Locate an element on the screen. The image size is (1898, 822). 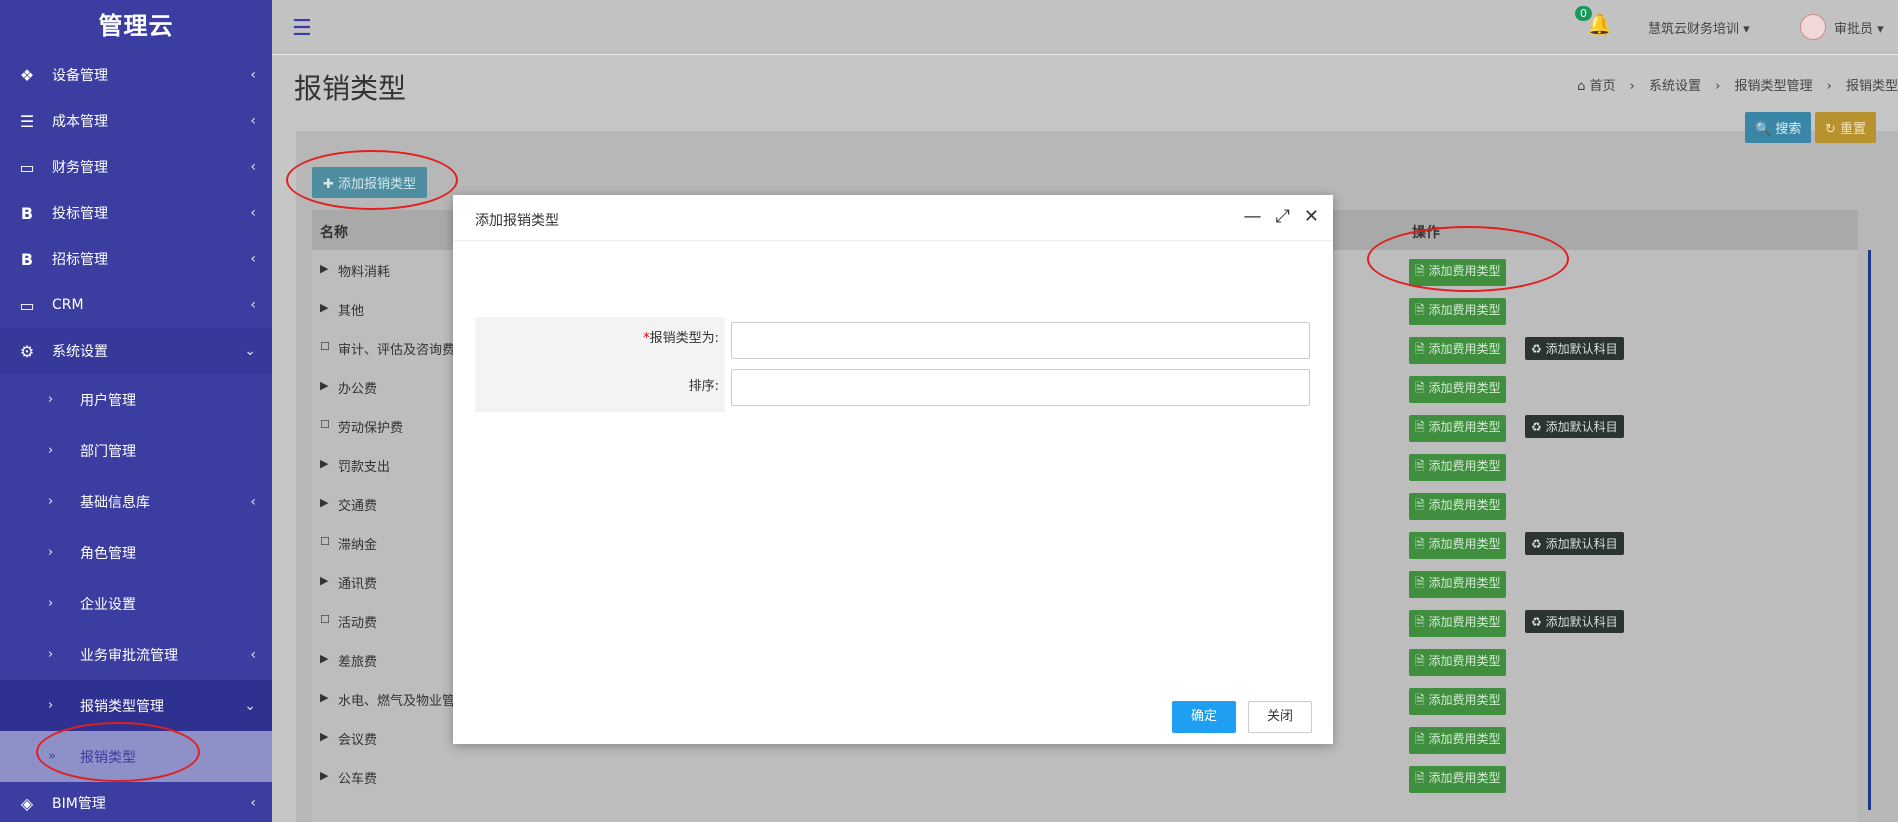
row-name: 办公费 is located at coordinates (358, 389).